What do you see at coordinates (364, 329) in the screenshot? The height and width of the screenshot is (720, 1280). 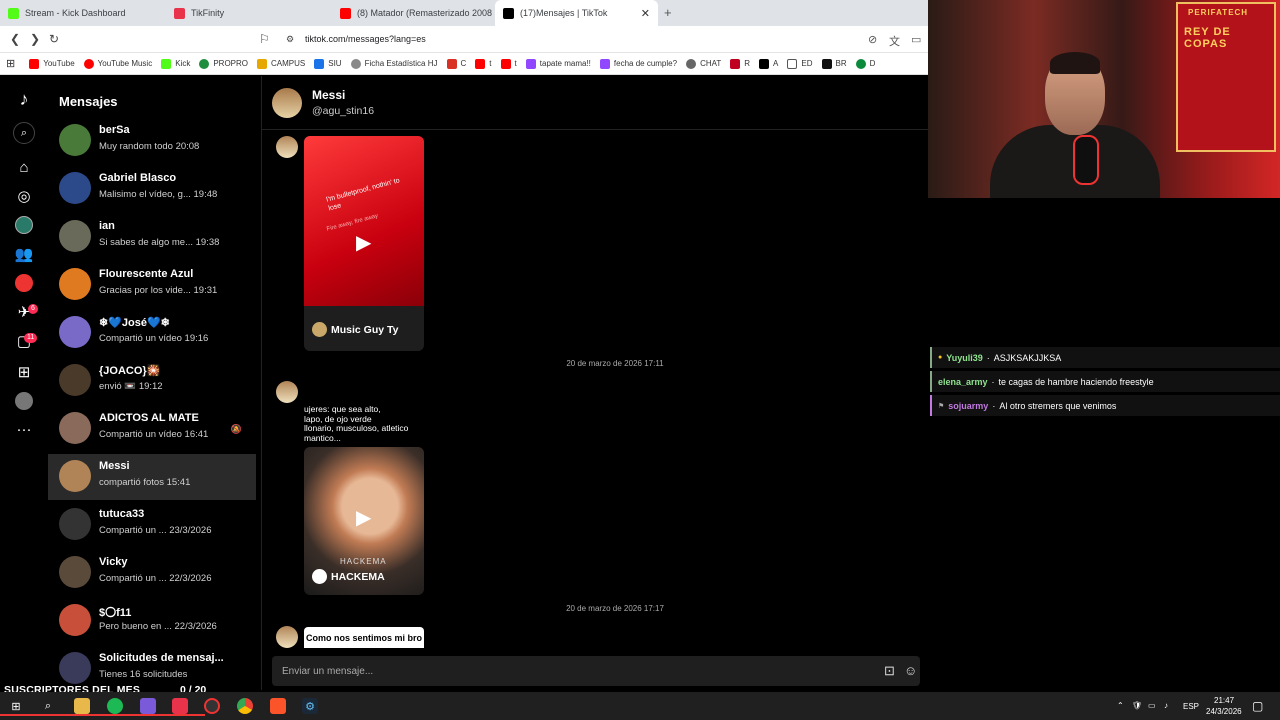 I see `video-author: Music Guy Ty` at bounding box center [364, 329].